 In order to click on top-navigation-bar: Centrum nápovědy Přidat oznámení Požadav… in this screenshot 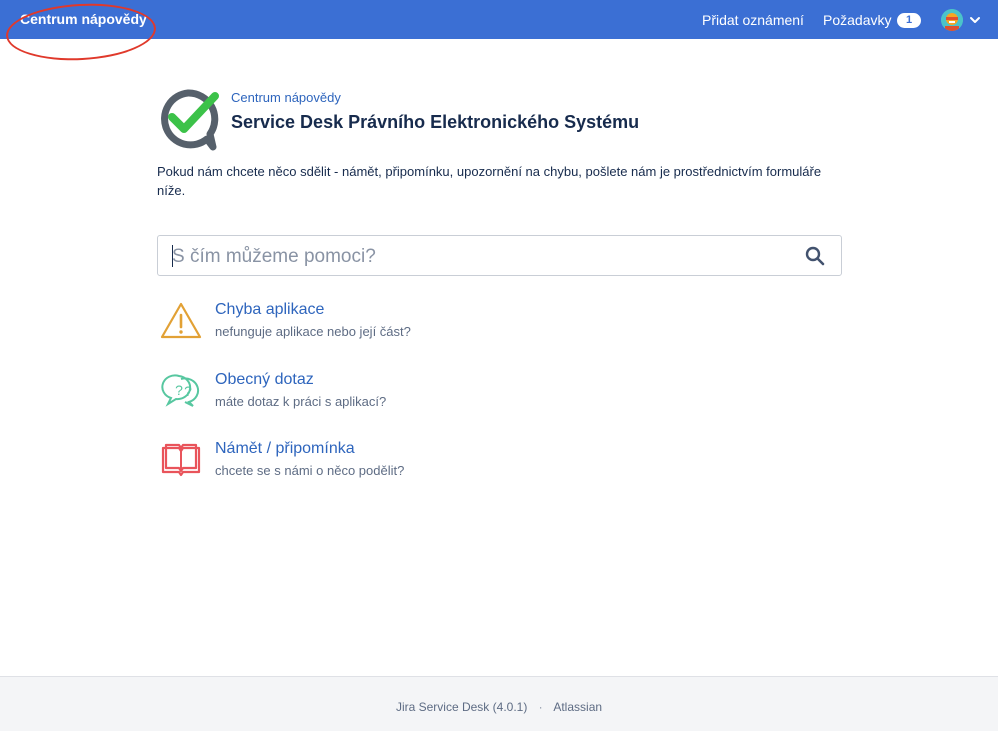, I will do `click(499, 19)`.